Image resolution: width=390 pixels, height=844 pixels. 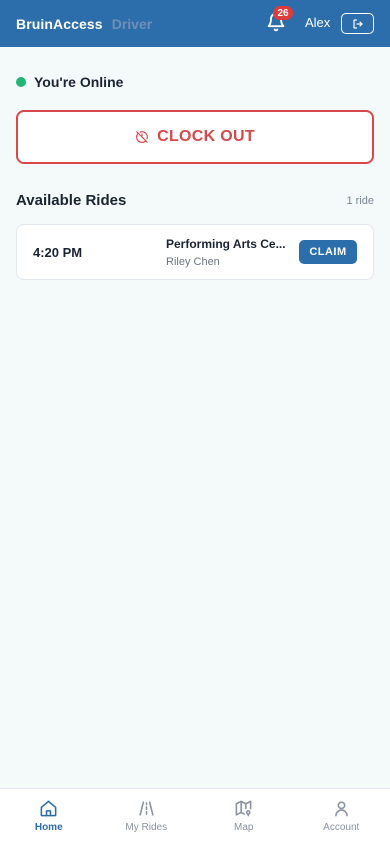 What do you see at coordinates (142, 137) in the screenshot?
I see `clock-off-icon` at bounding box center [142, 137].